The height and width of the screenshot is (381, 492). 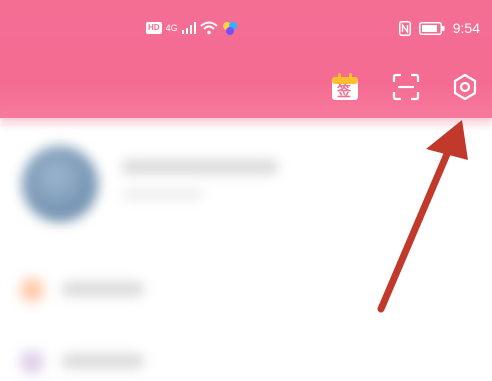 What do you see at coordinates (208, 28) in the screenshot?
I see `wifi-icon` at bounding box center [208, 28].